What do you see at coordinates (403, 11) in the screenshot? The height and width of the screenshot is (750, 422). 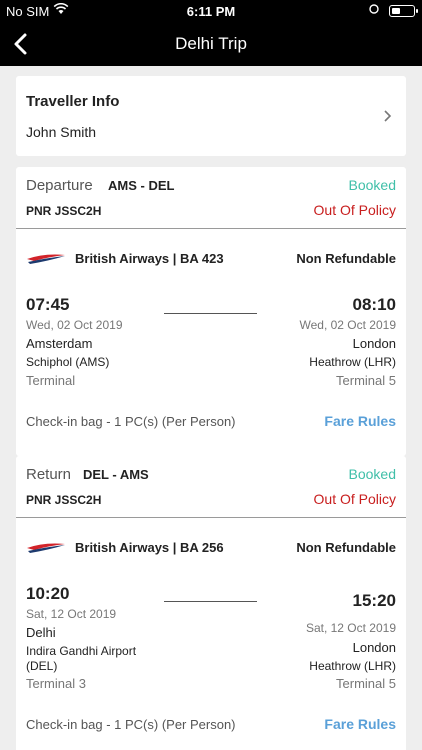 I see `battery-icon` at bounding box center [403, 11].